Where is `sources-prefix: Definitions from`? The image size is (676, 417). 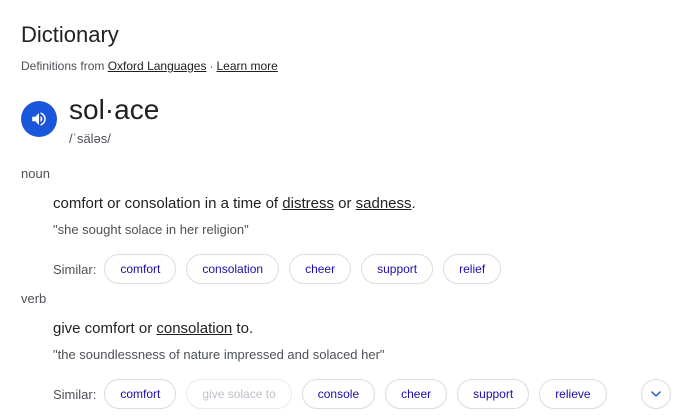 sources-prefix: Definitions from is located at coordinates (63, 66).